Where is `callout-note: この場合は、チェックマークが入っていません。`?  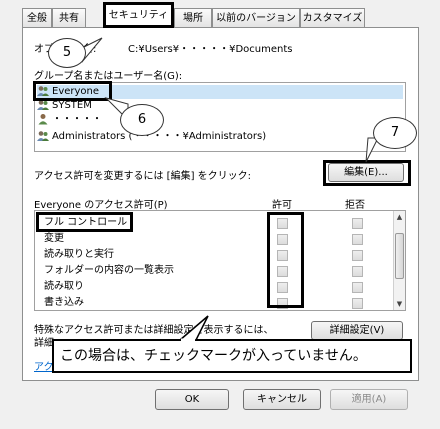
callout-note: この場合は、チェックマークが入っていません。 is located at coordinates (232, 356).